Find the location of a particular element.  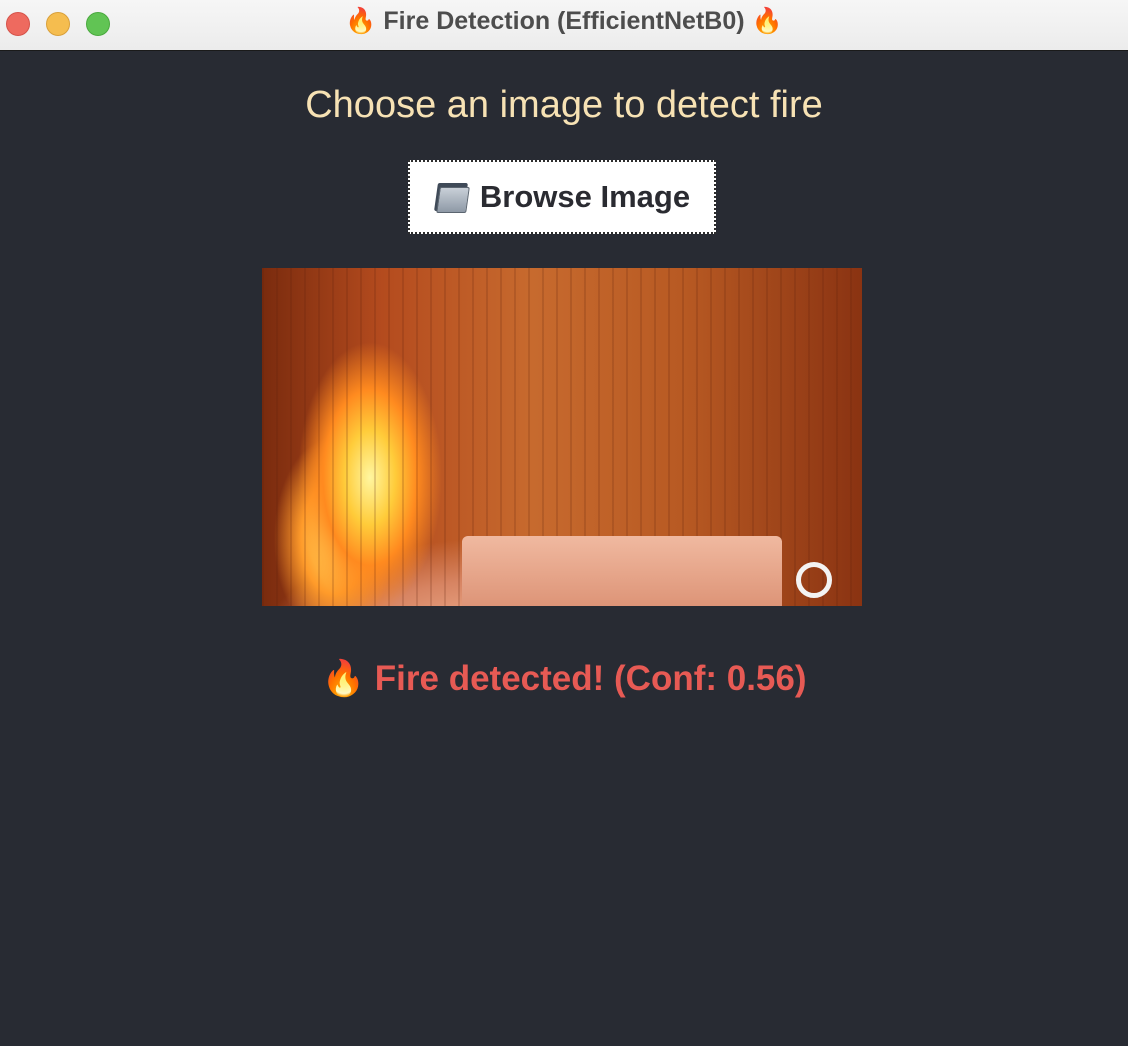

detection-result: 🔥 Fire detected! (Conf: 0.56) is located at coordinates (564, 679).